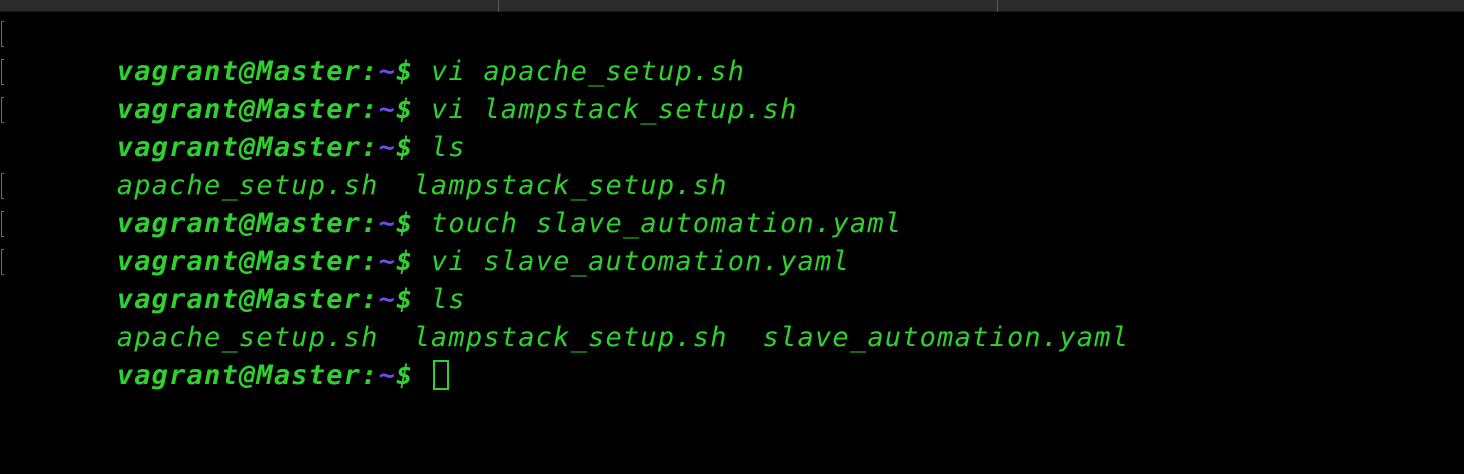 The image size is (1464, 474). What do you see at coordinates (405, 375) in the screenshot?
I see `prompt-symbol: $` at bounding box center [405, 375].